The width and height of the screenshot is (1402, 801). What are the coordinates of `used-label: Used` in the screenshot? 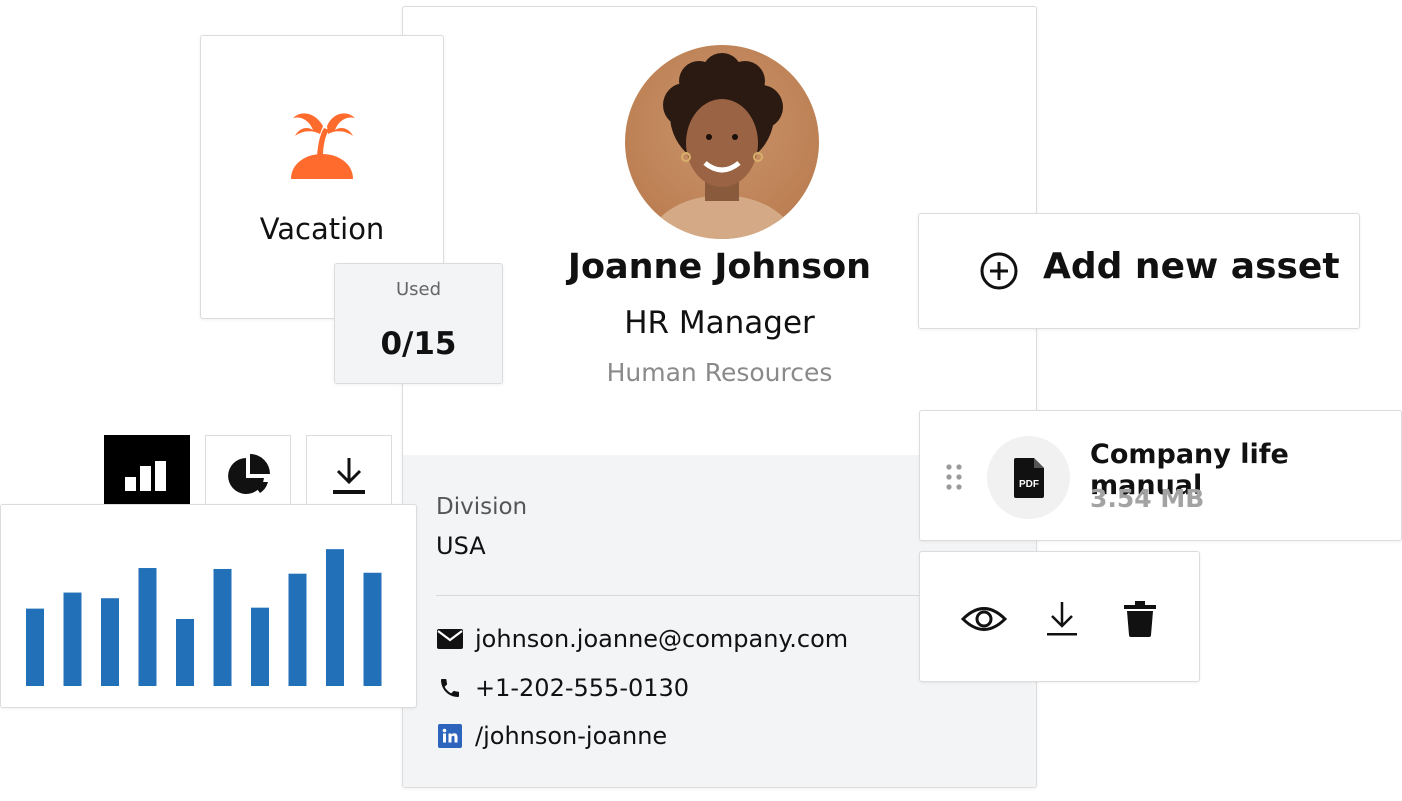 It's located at (418, 289).